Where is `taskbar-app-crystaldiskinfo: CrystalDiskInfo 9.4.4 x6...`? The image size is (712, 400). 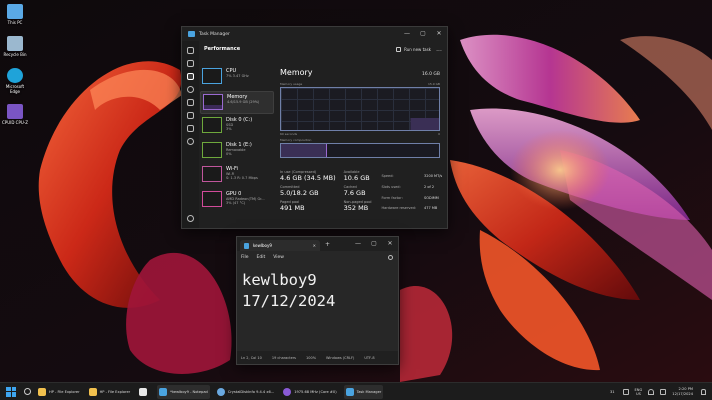
taskbar-app-crystaldiskinfo: CrystalDiskInfo 9.4.4 x6... is located at coordinates (245, 392).